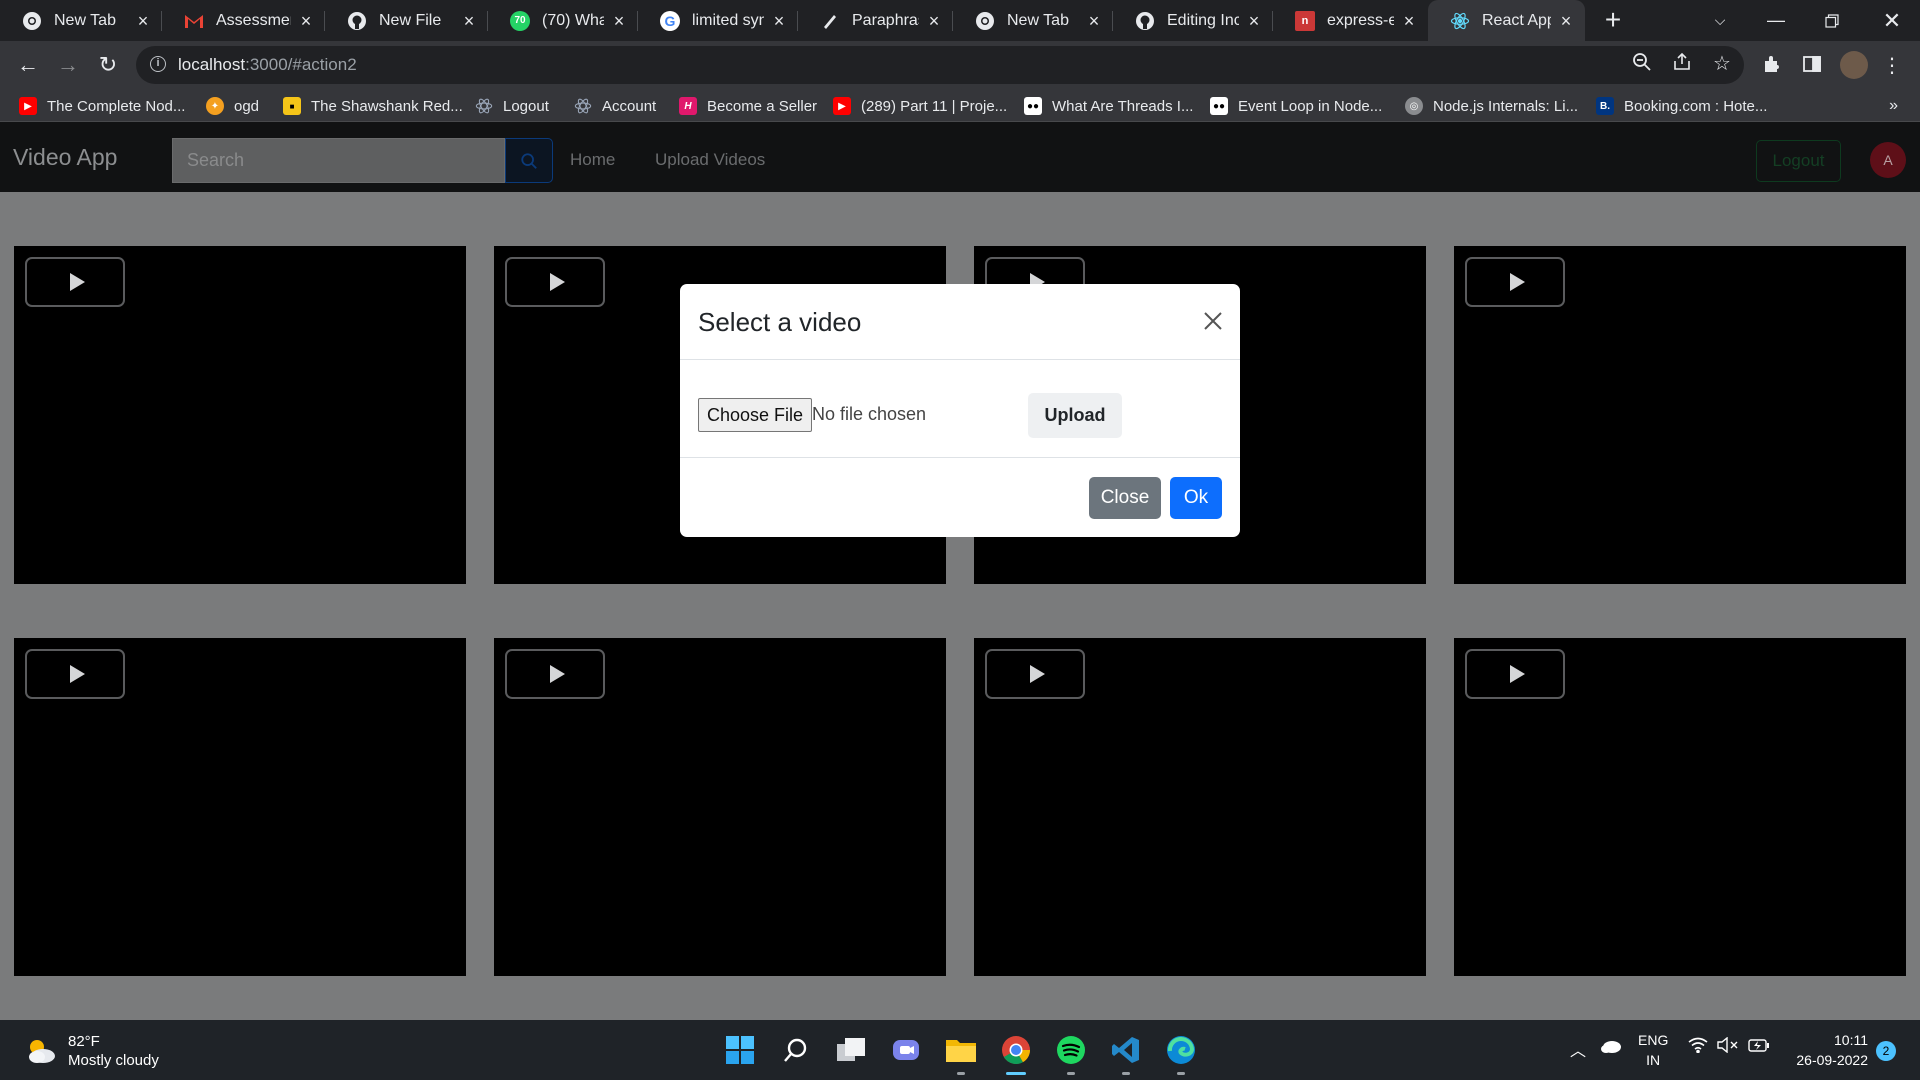 The height and width of the screenshot is (1080, 1920). I want to click on zoom-icon, so click(1642, 64).